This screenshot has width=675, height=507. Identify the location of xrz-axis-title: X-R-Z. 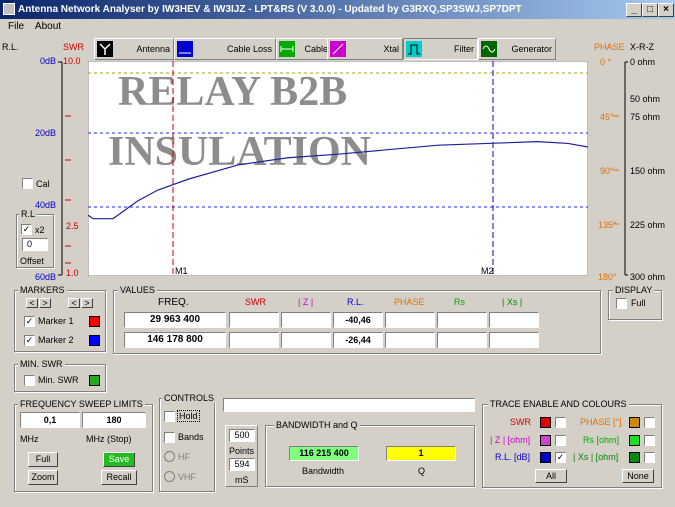
(642, 47).